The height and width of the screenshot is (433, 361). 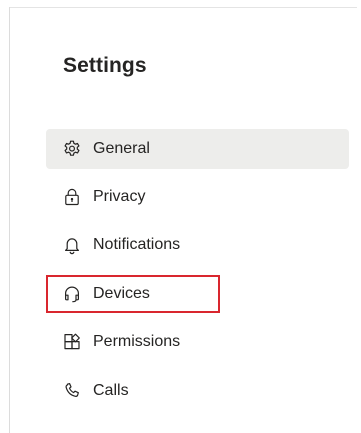 I want to click on nav-item-notifications: Notifications, so click(x=197, y=245).